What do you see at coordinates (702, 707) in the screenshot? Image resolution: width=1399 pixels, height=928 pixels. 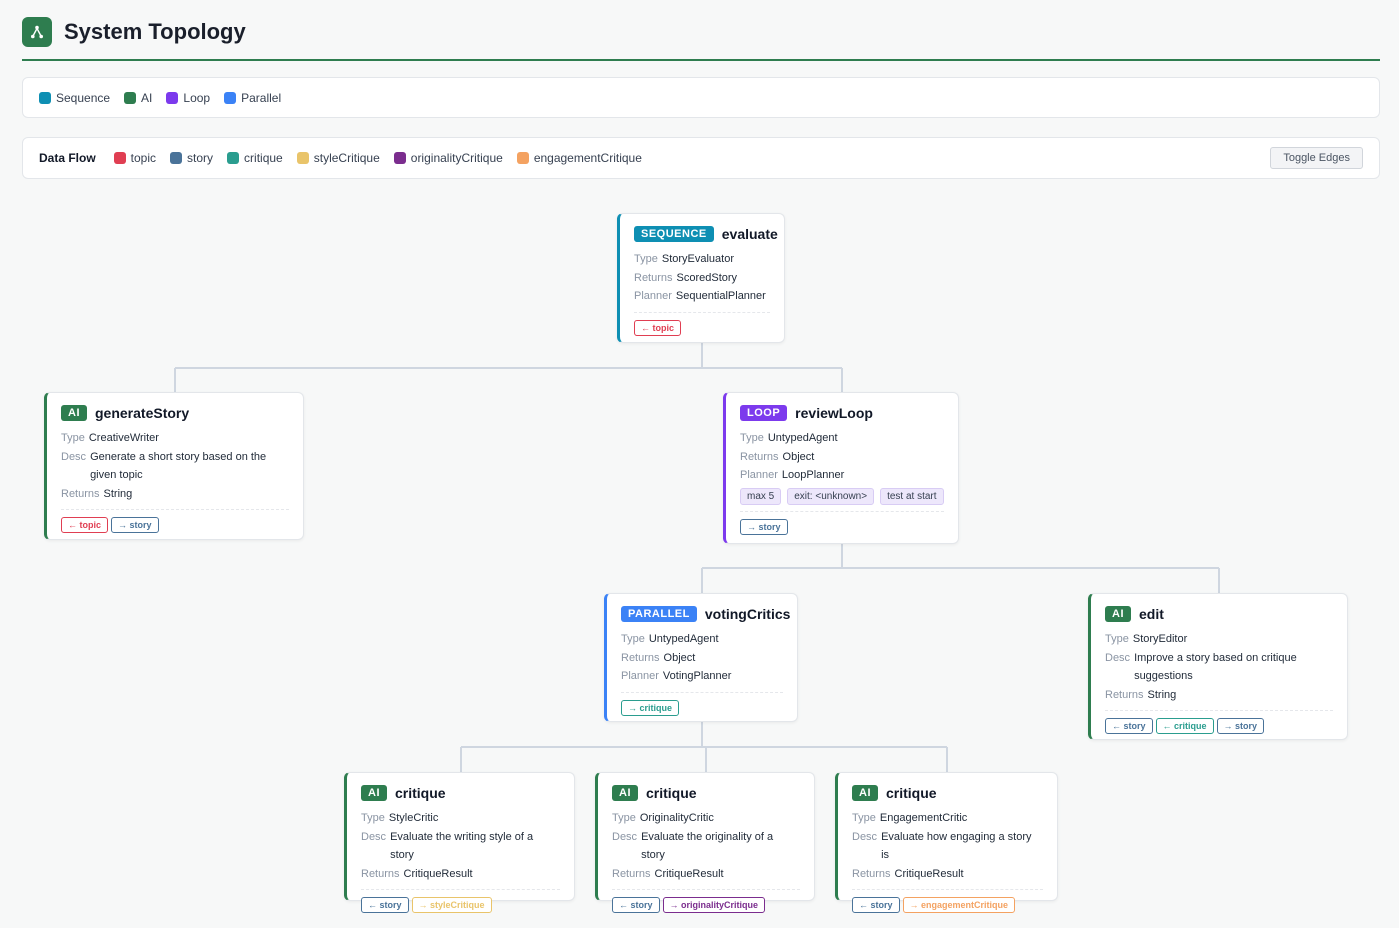 I see `node-data-flows: → critique` at bounding box center [702, 707].